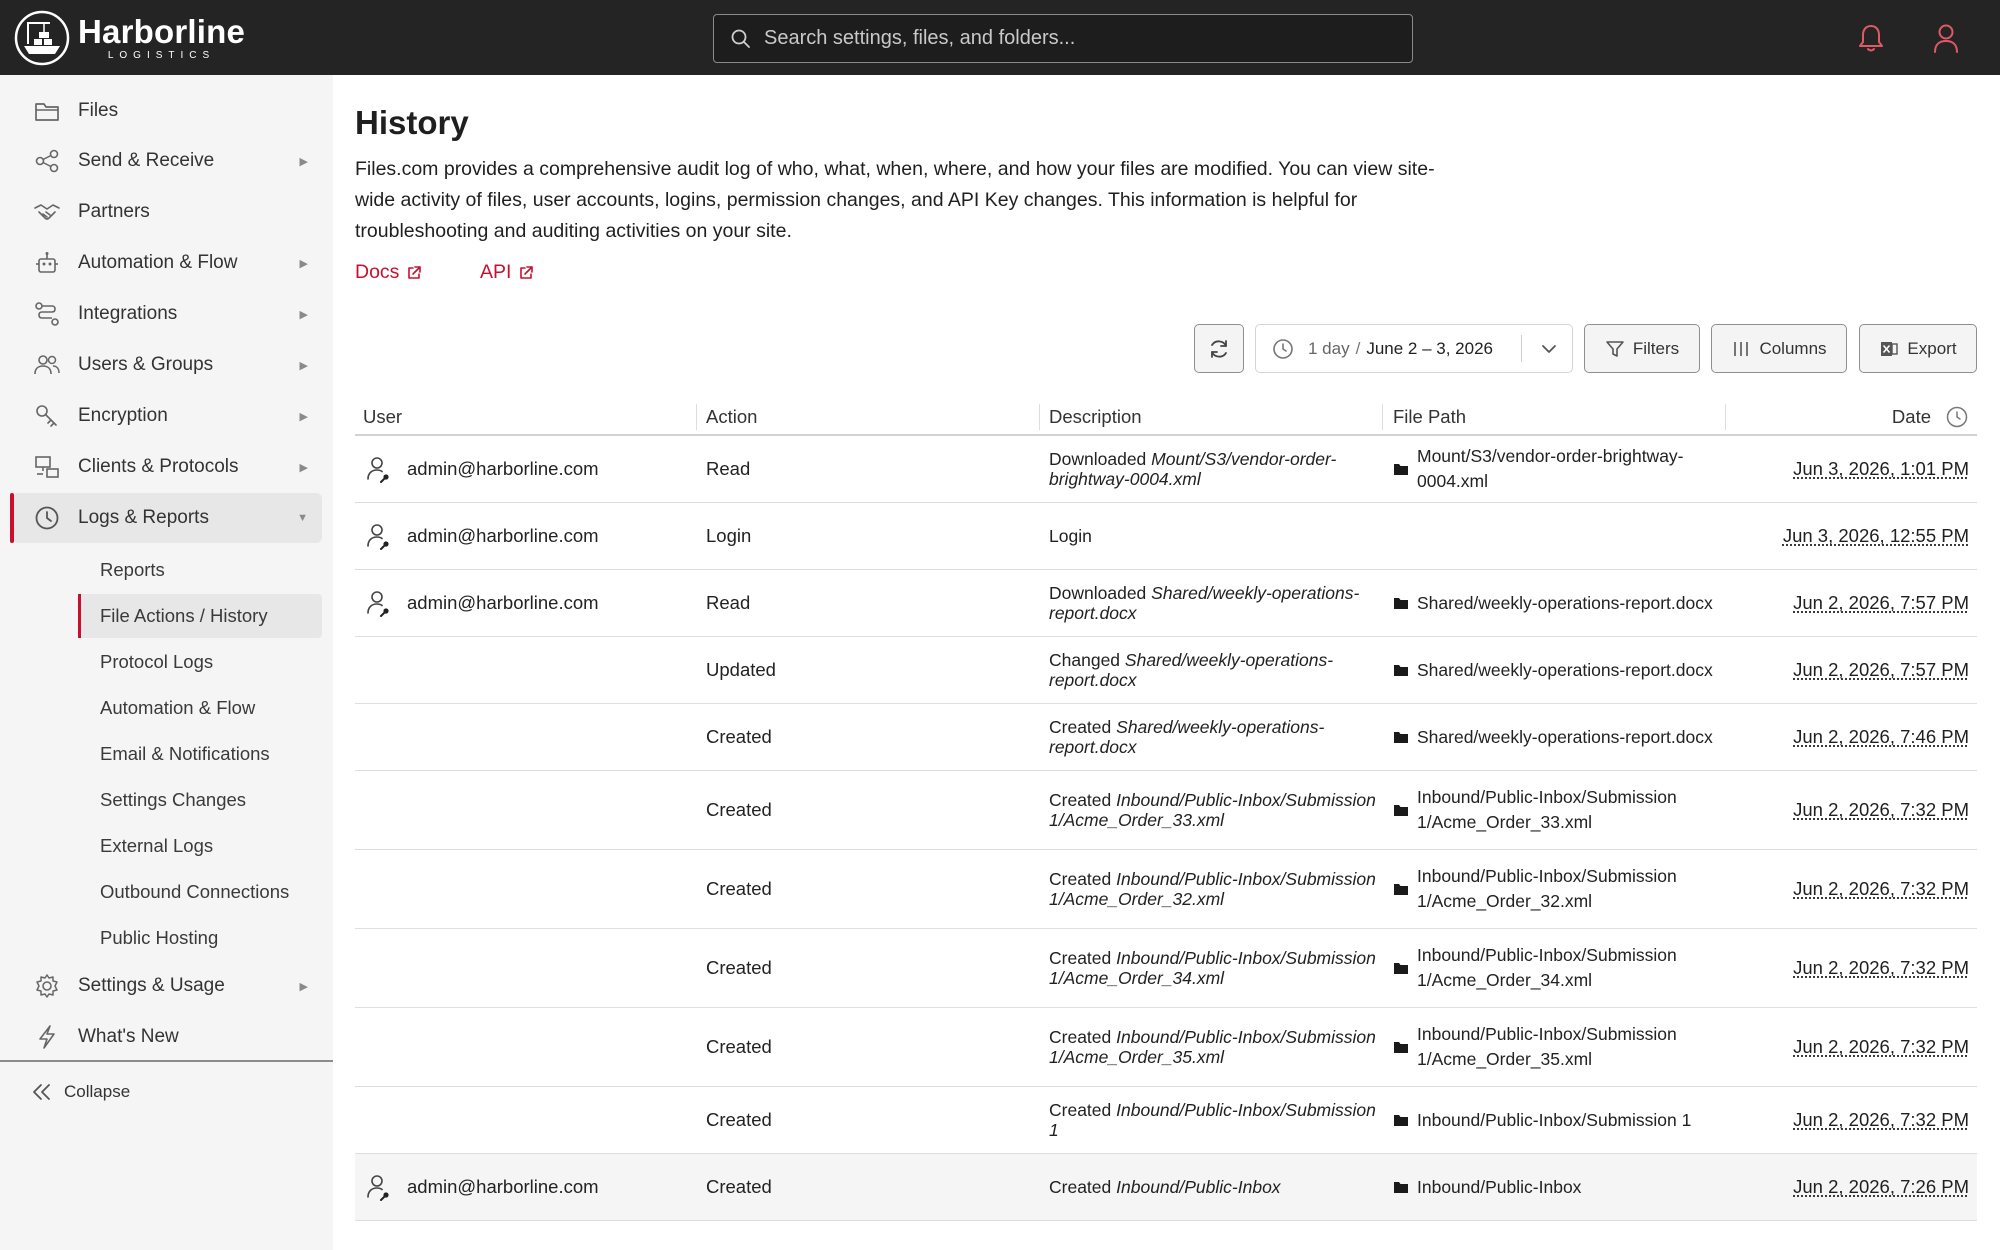 The height and width of the screenshot is (1250, 2000). I want to click on action-cell: Login, so click(729, 535).